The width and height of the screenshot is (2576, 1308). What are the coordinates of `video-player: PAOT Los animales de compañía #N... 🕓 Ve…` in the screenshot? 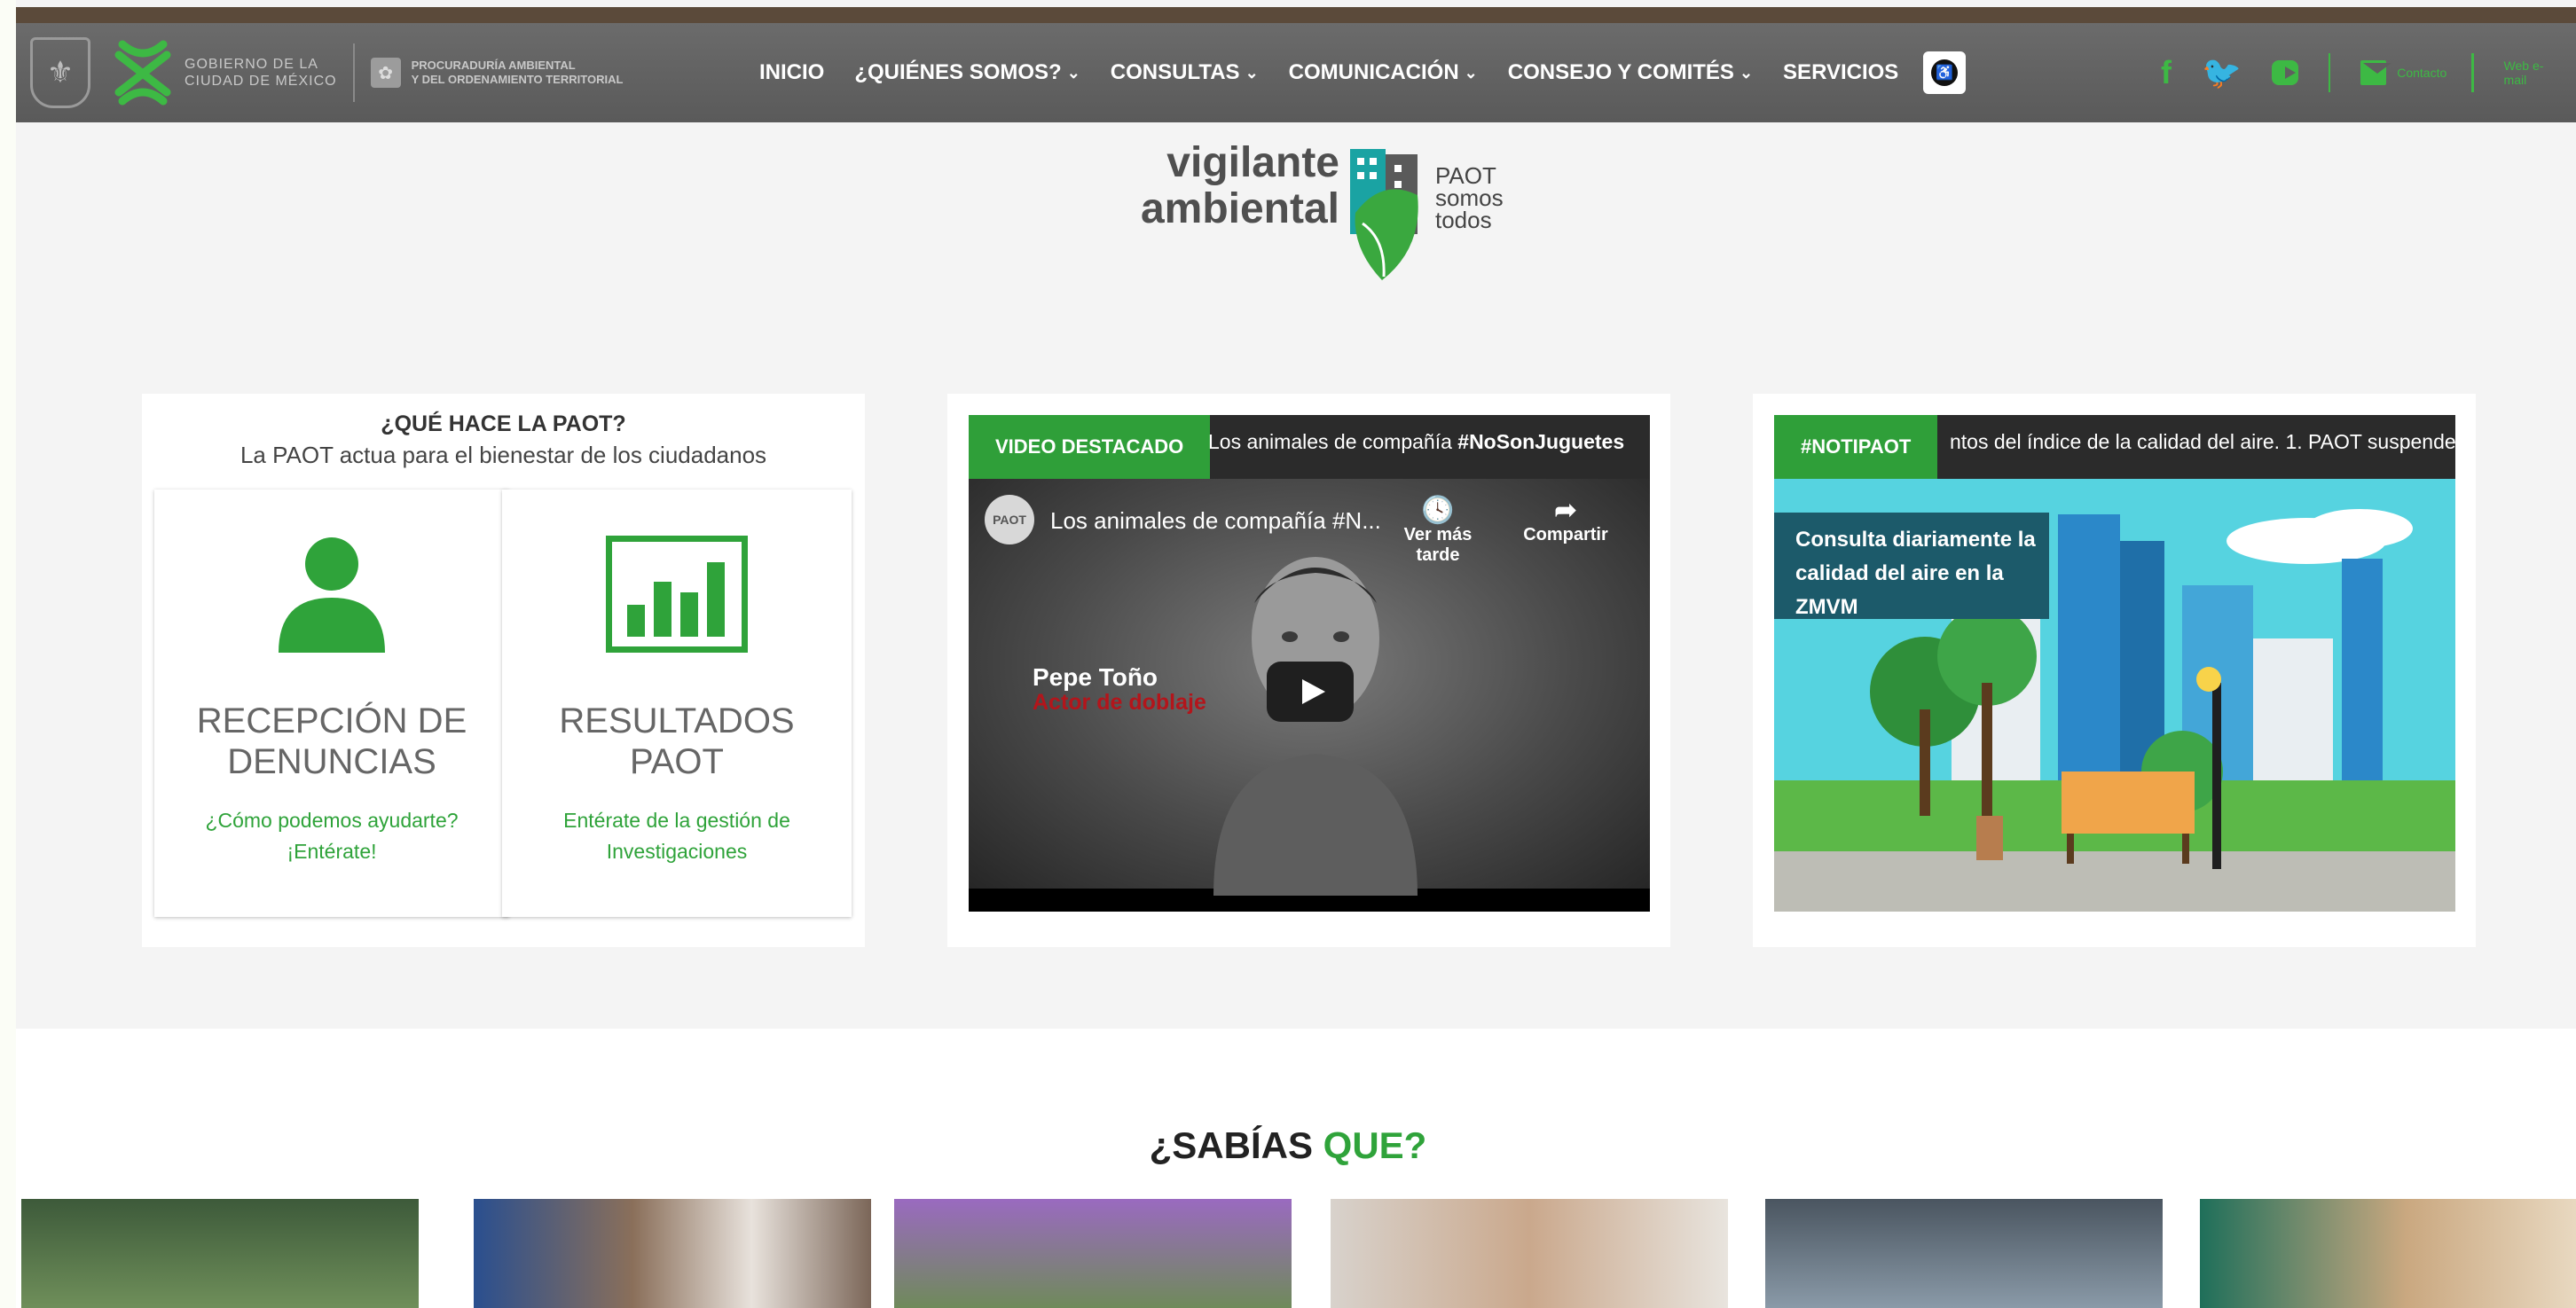 It's located at (1309, 695).